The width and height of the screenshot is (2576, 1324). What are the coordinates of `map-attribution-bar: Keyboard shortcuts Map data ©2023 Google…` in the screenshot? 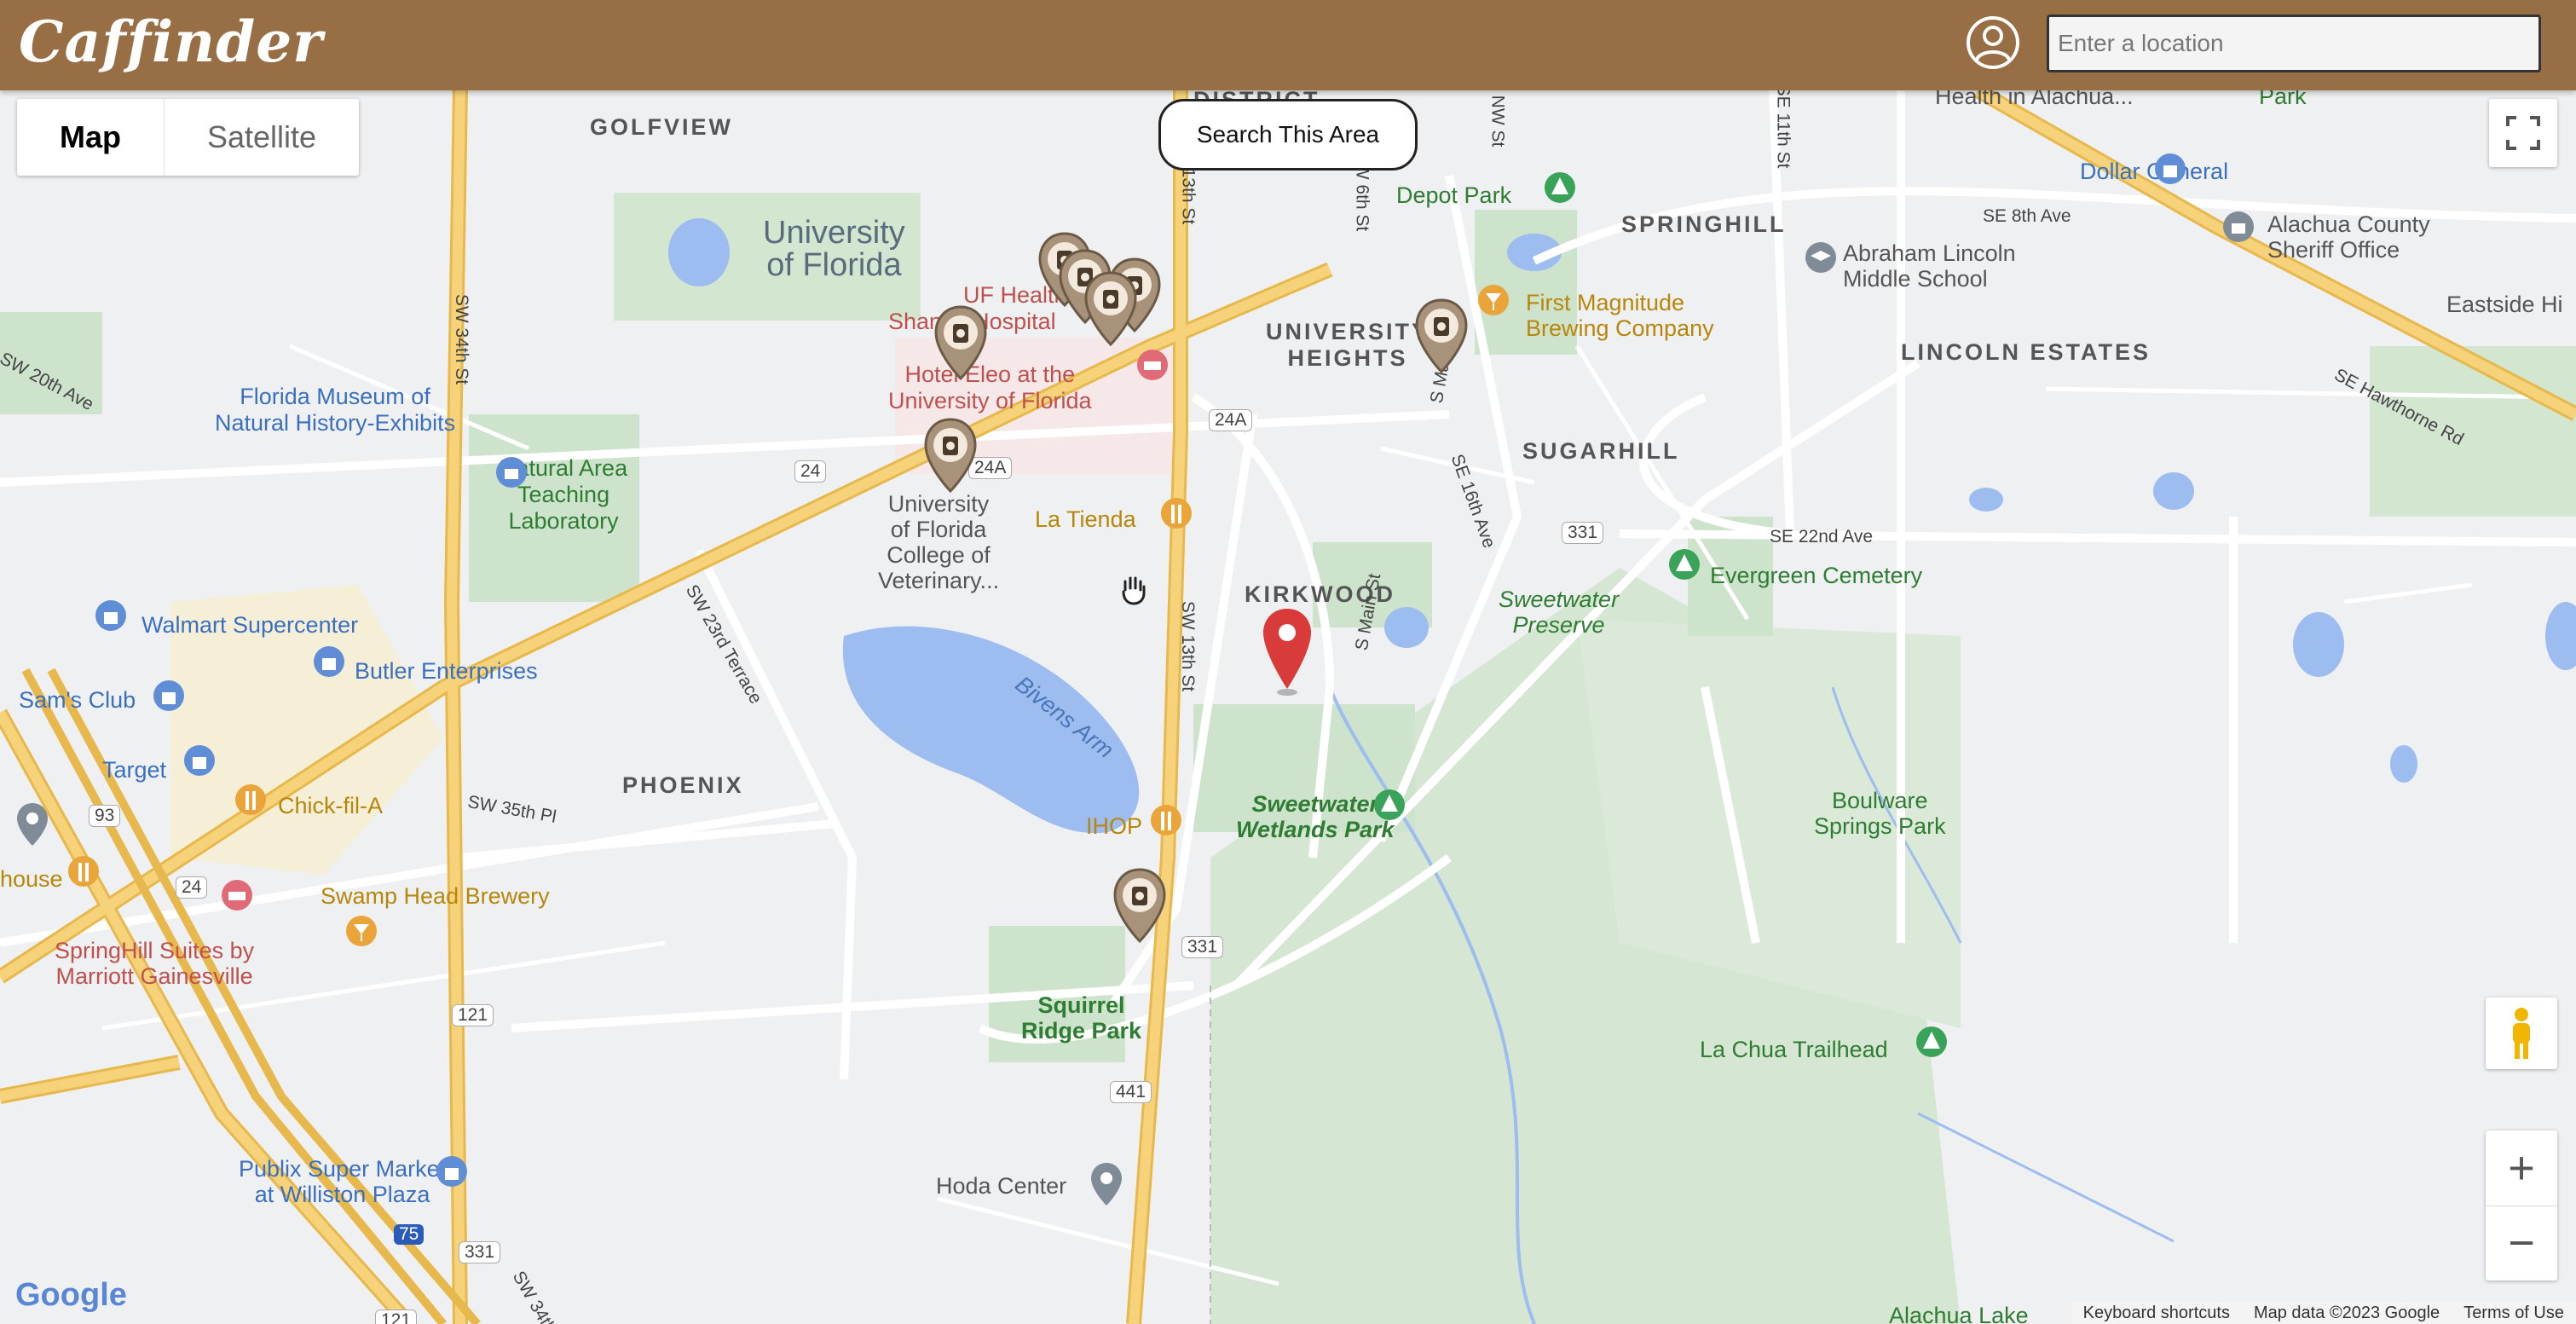 It's located at (2323, 1313).